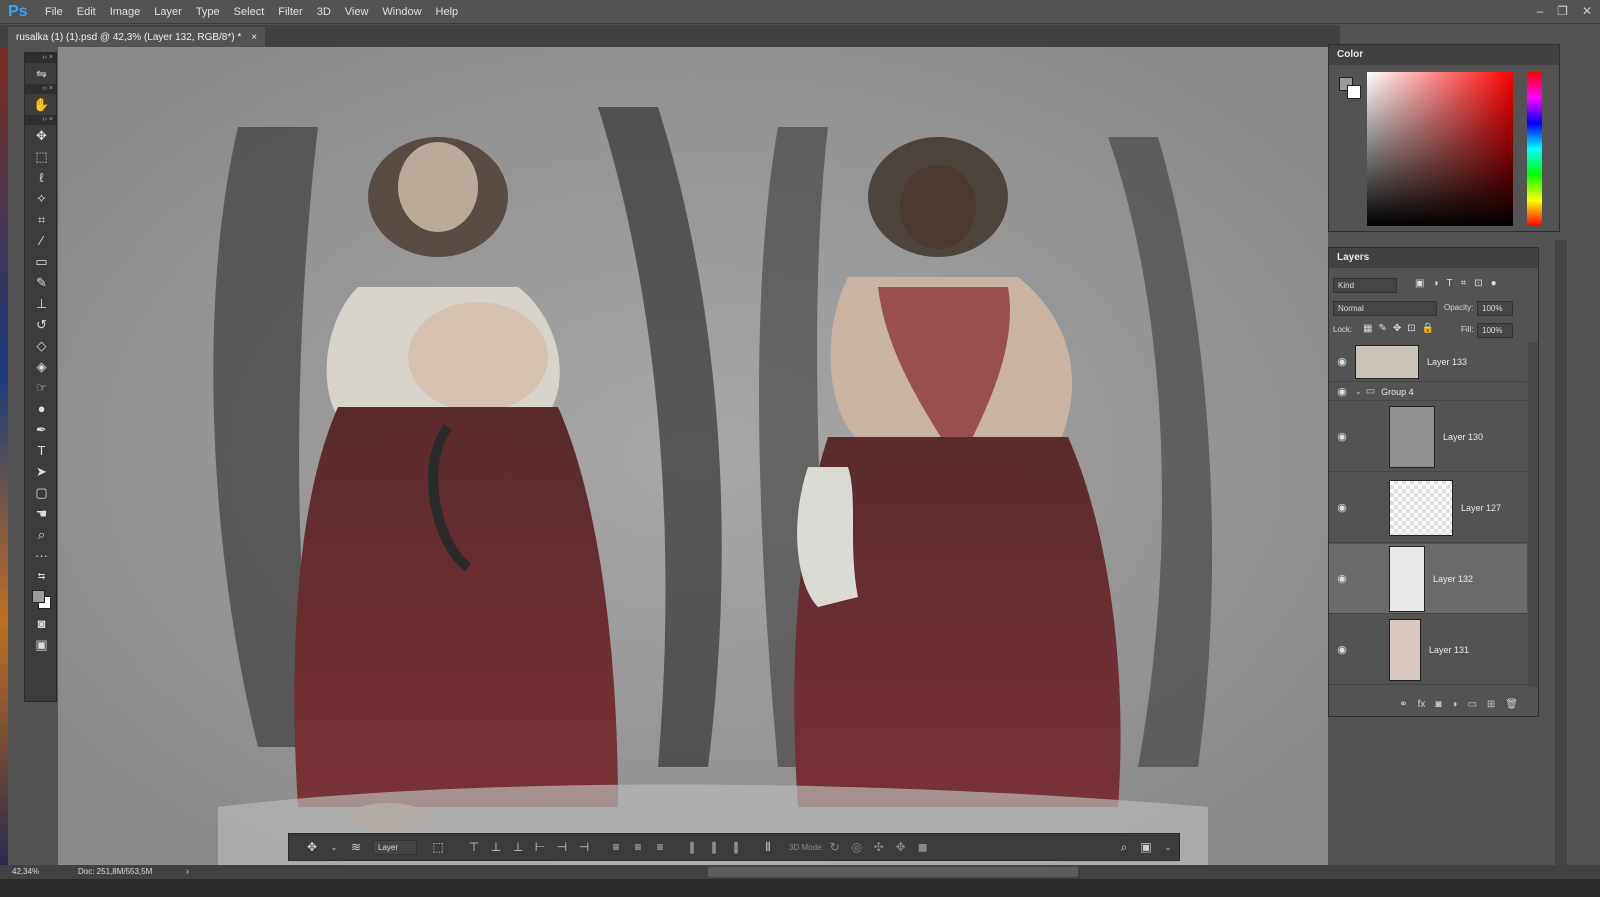 The image size is (1600, 897). I want to click on menu-view: View, so click(357, 12).